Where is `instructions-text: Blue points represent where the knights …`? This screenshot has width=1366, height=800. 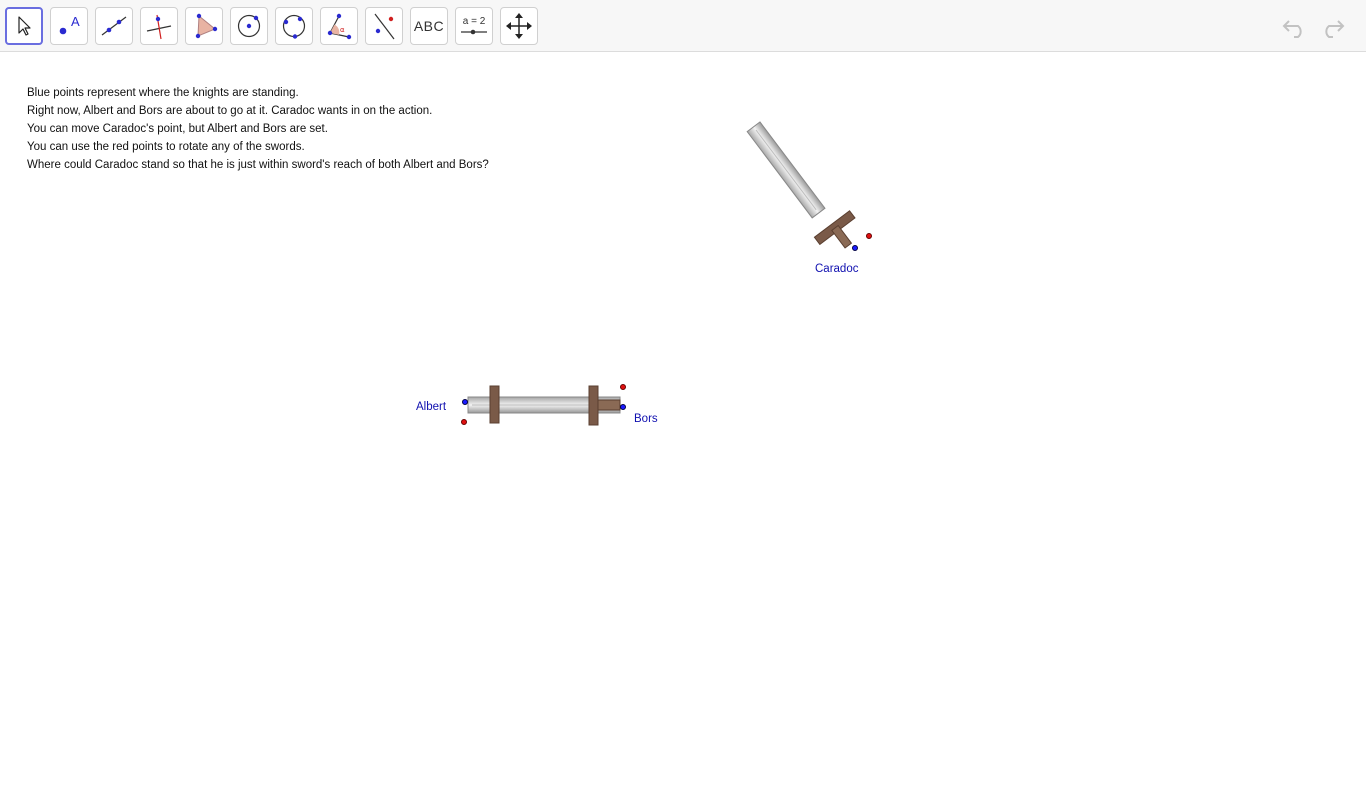 instructions-text: Blue points represent where the knights … is located at coordinates (258, 129).